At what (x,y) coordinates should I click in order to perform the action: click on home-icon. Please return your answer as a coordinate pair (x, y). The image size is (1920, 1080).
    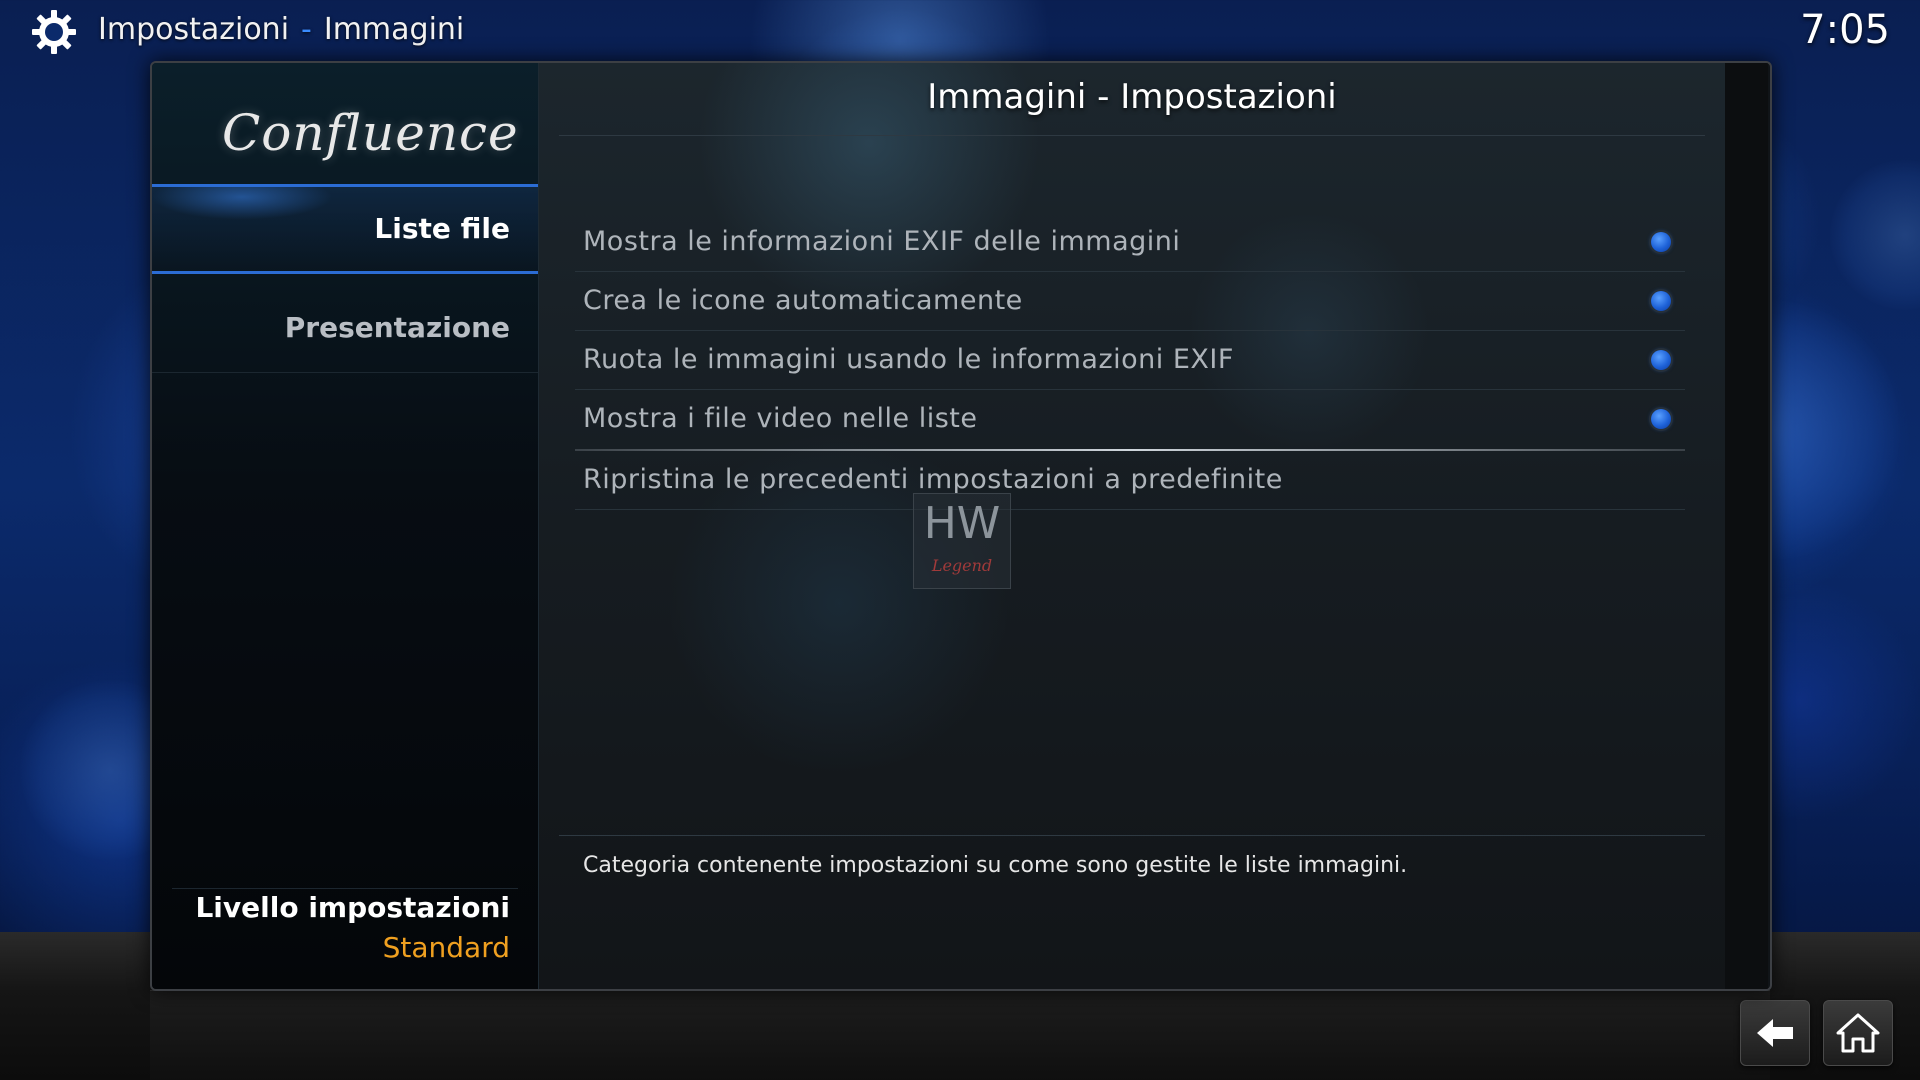
    Looking at the image, I should click on (1858, 1033).